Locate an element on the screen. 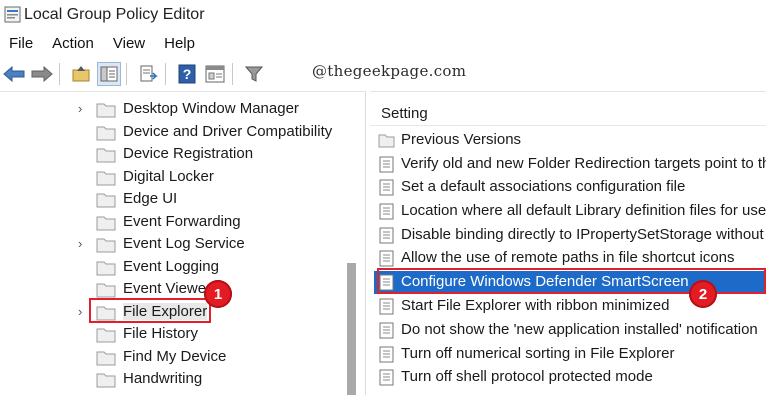  tree-item-digital-locker: Digital Locker is located at coordinates (173, 178).